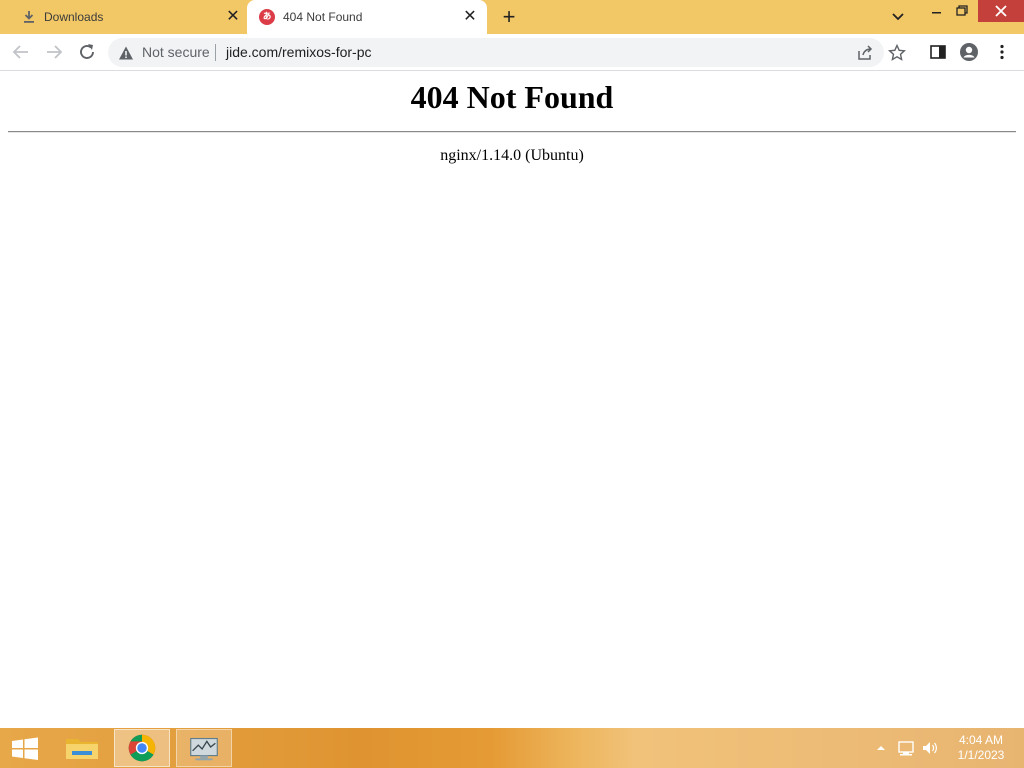 Image resolution: width=1024 pixels, height=768 pixels. I want to click on tab-title: Downloads, so click(74, 17).